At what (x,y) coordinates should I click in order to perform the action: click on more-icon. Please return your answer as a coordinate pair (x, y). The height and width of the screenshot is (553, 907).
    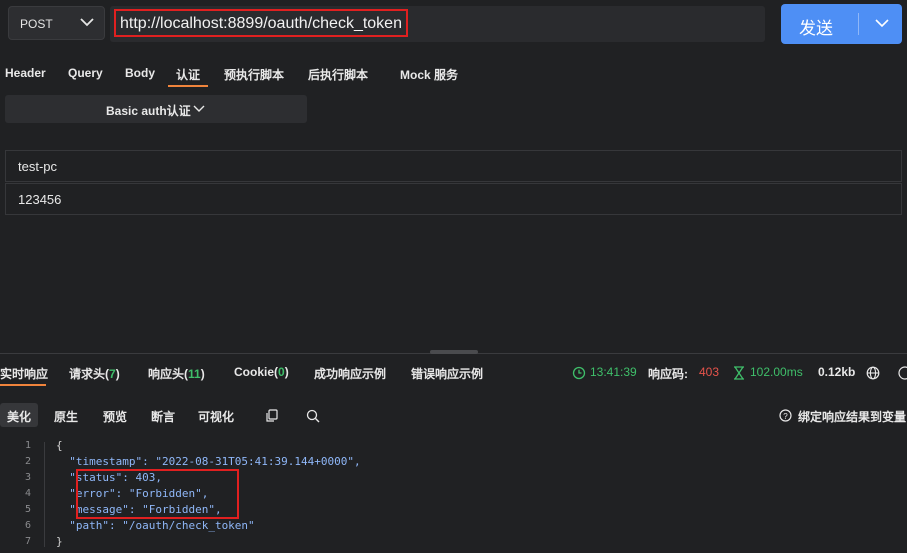
    Looking at the image, I should click on (902, 373).